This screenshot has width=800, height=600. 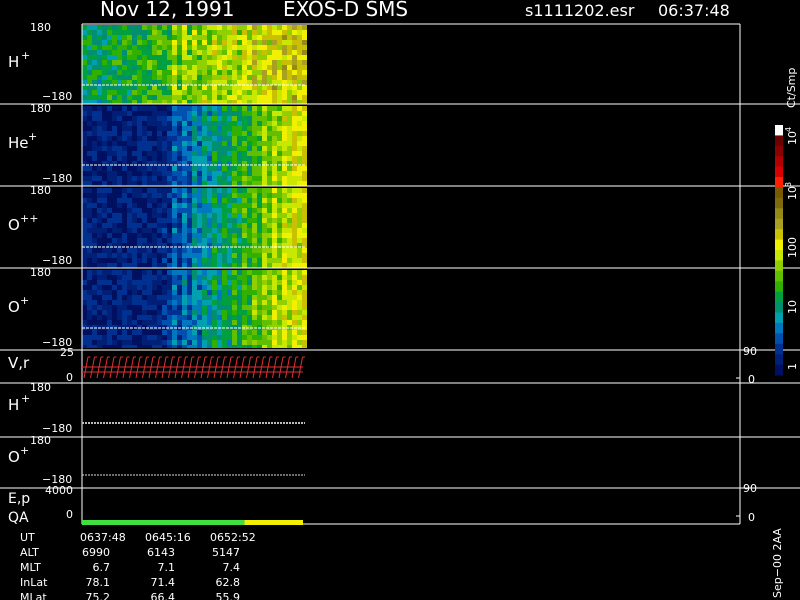 I want to click on table-cell: 6990, so click(x=96, y=552).